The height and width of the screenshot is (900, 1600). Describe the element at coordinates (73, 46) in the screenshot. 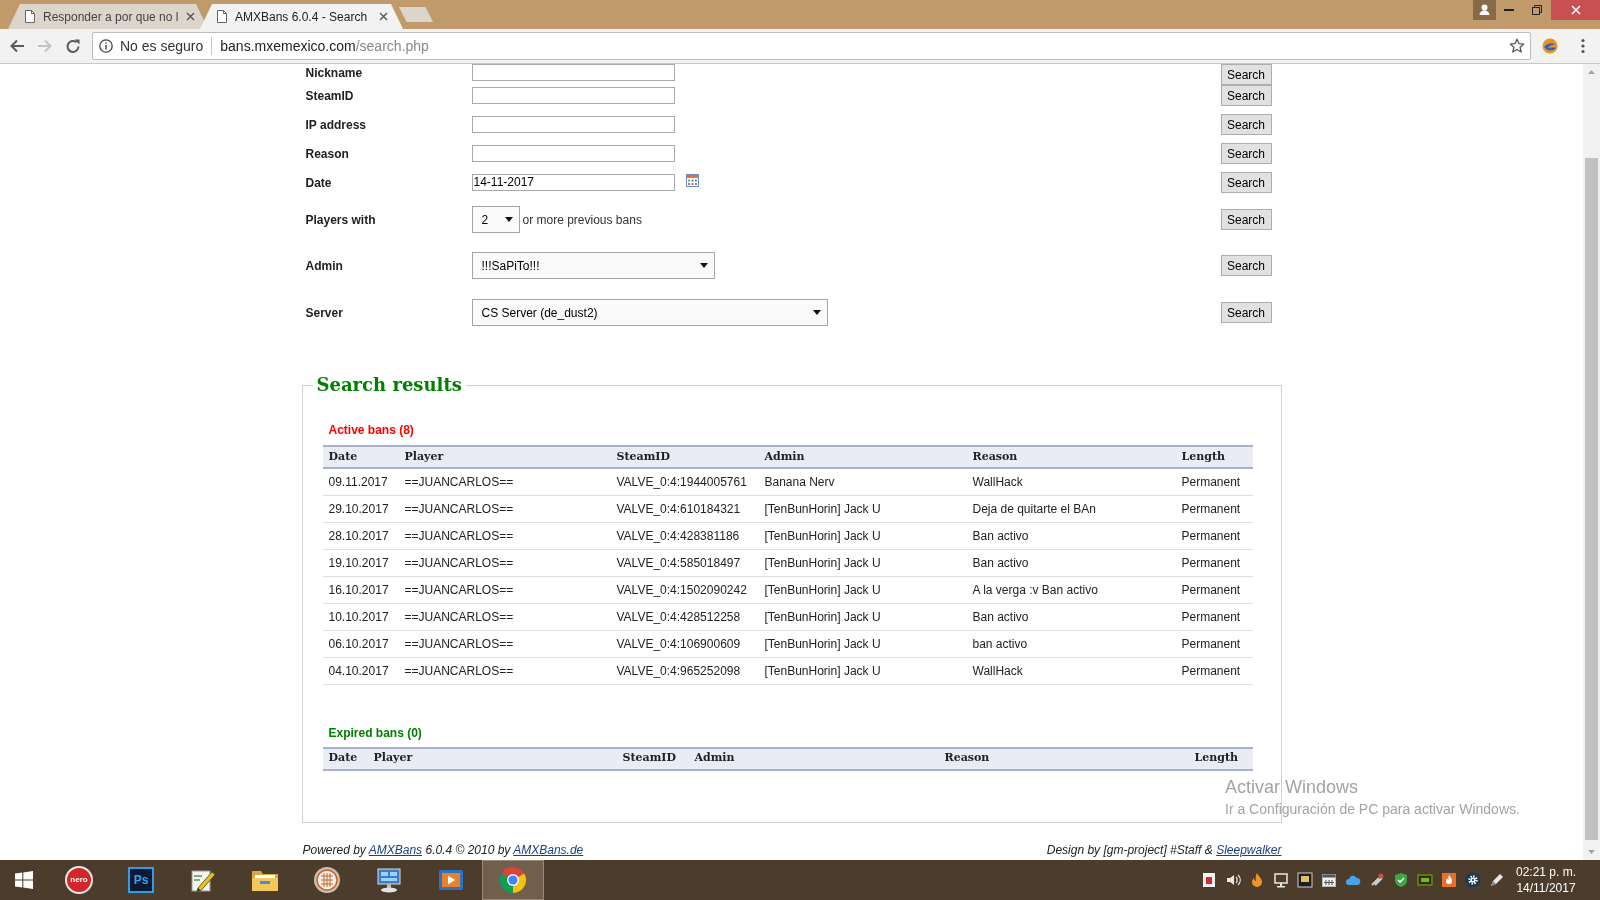

I see `reload-icon` at that location.